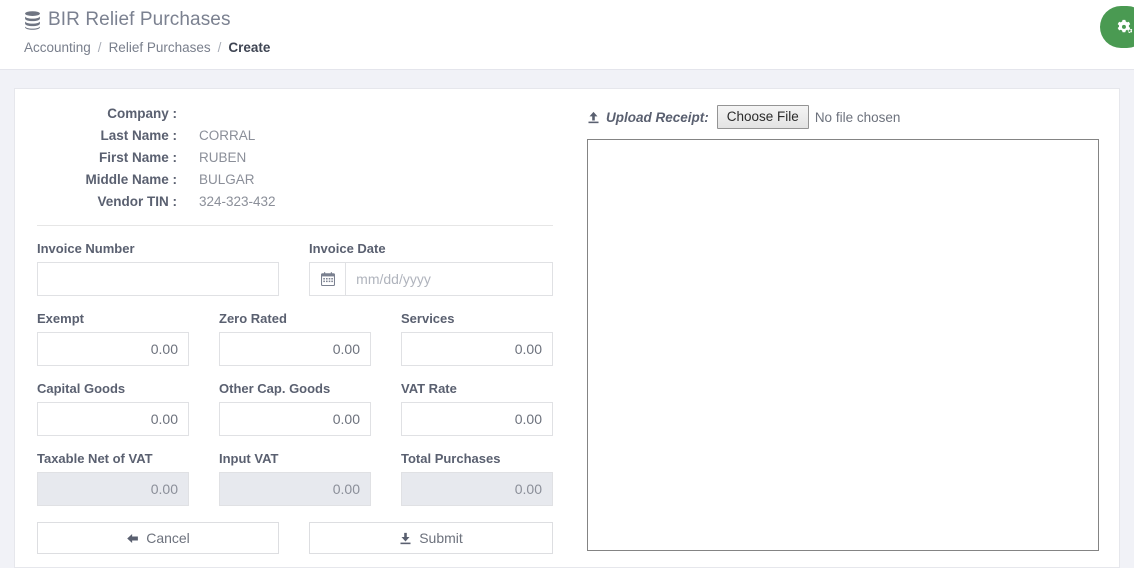  Describe the element at coordinates (57, 47) in the screenshot. I see `breadcrumb-item-accounting: Accounting` at that location.